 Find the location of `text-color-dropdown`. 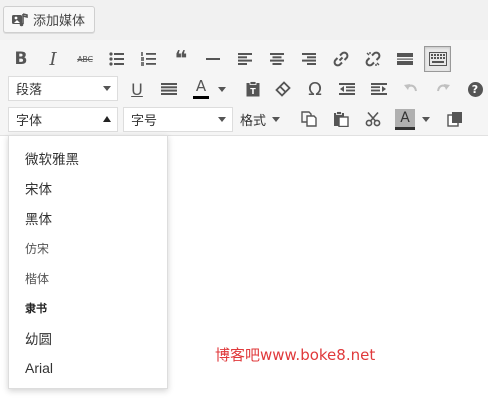

text-color-dropdown is located at coordinates (222, 89).